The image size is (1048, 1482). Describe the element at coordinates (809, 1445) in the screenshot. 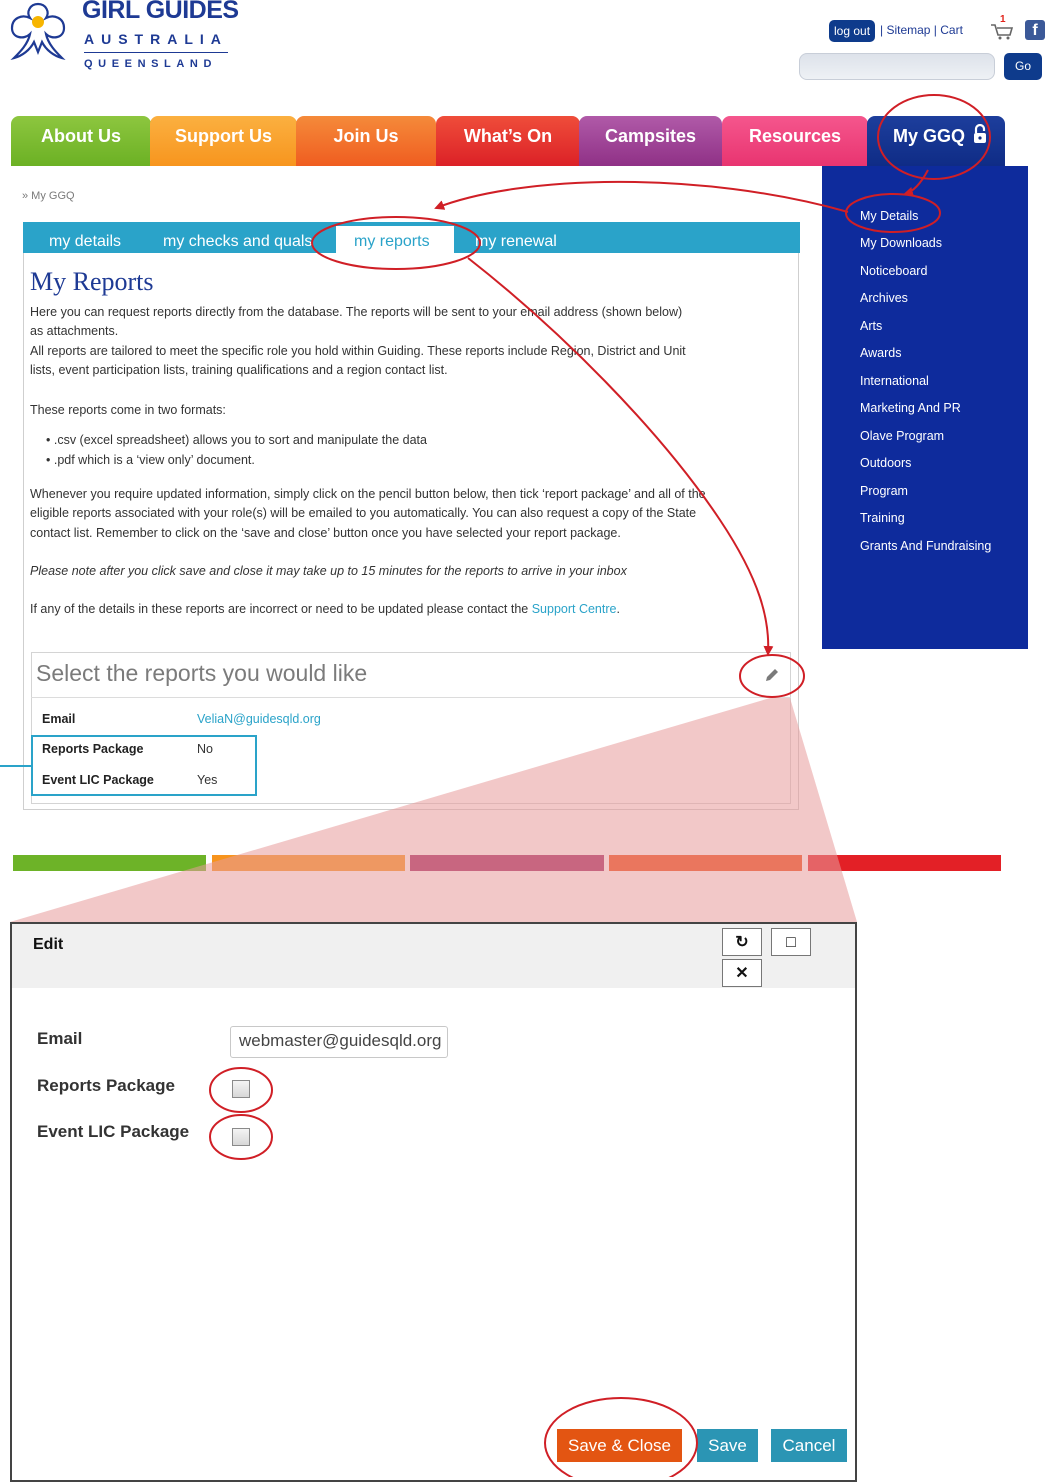

I see `cancel-button: Cancel` at that location.